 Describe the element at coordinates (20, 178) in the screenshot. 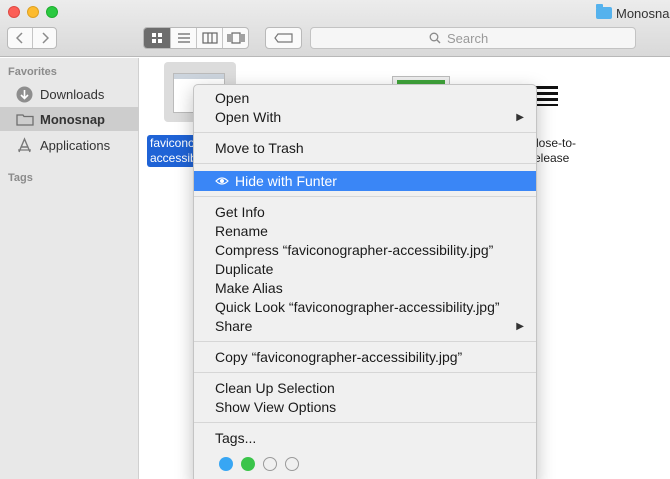

I see `tags-heading: Tags` at that location.